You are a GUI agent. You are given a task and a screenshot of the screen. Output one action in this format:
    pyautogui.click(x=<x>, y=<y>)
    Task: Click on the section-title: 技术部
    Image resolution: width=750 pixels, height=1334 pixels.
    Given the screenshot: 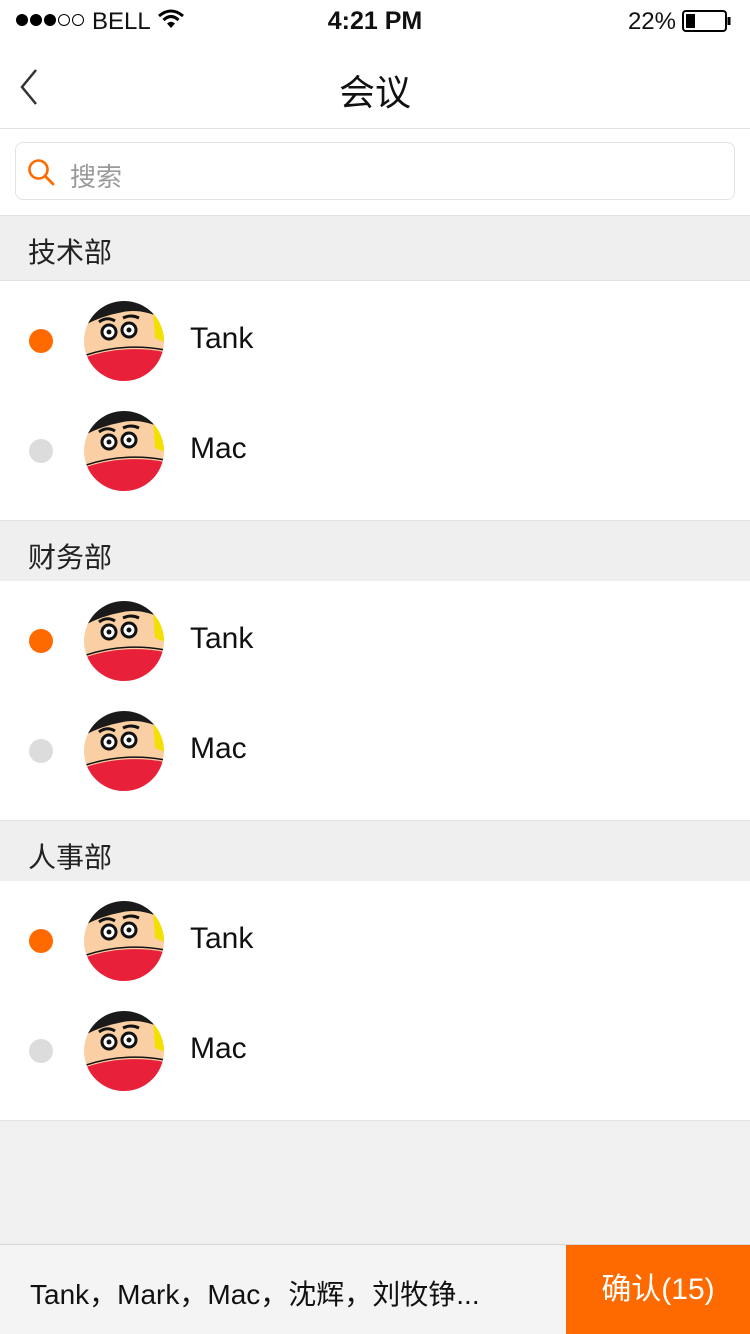 What is the action you would take?
    pyautogui.click(x=70, y=252)
    